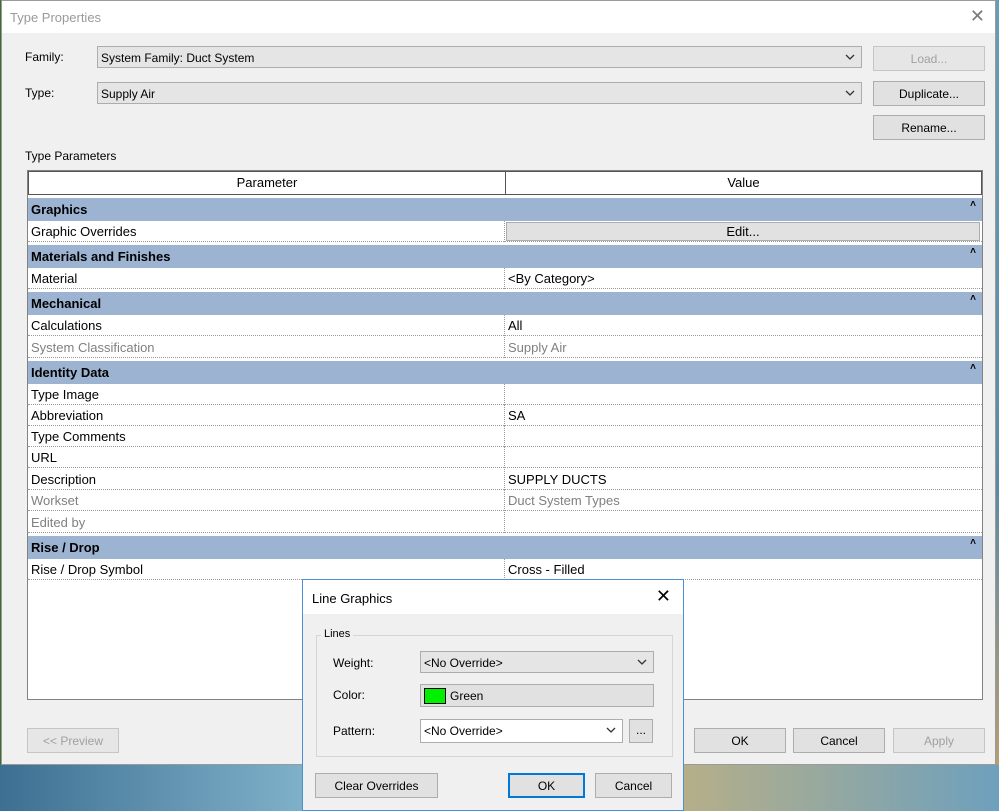 This screenshot has height=811, width=999. What do you see at coordinates (349, 695) in the screenshot?
I see `color-label: Color:` at bounding box center [349, 695].